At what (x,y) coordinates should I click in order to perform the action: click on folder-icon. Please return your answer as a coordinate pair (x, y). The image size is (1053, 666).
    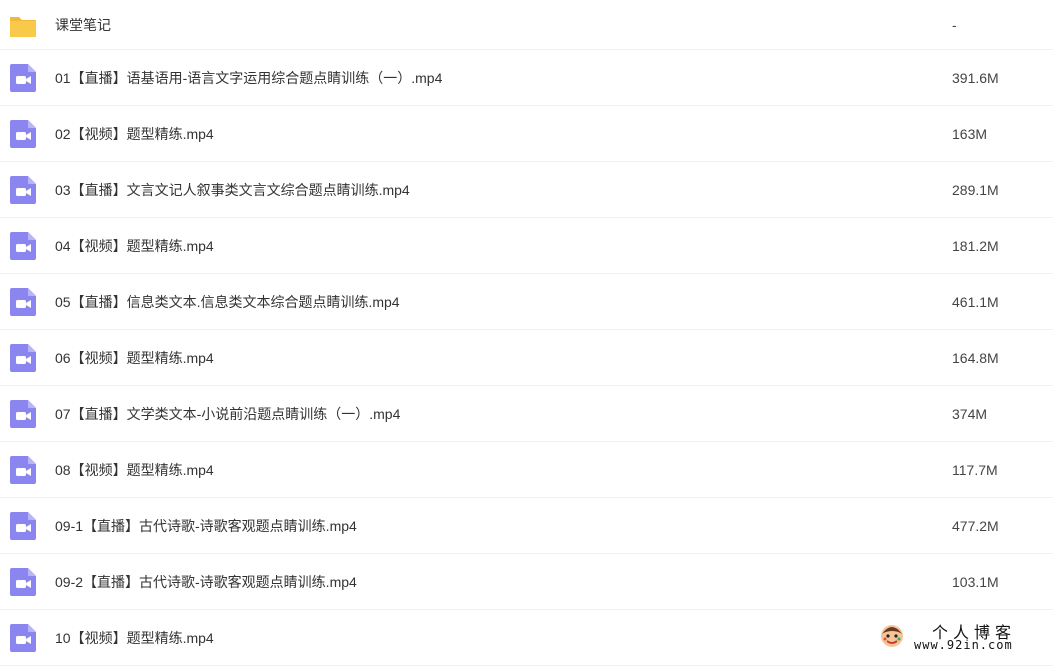
    Looking at the image, I should click on (23, 26).